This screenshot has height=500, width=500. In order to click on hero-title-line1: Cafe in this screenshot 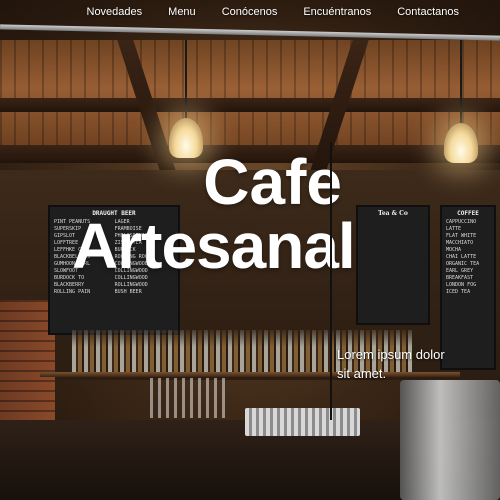, I will do `click(272, 182)`.